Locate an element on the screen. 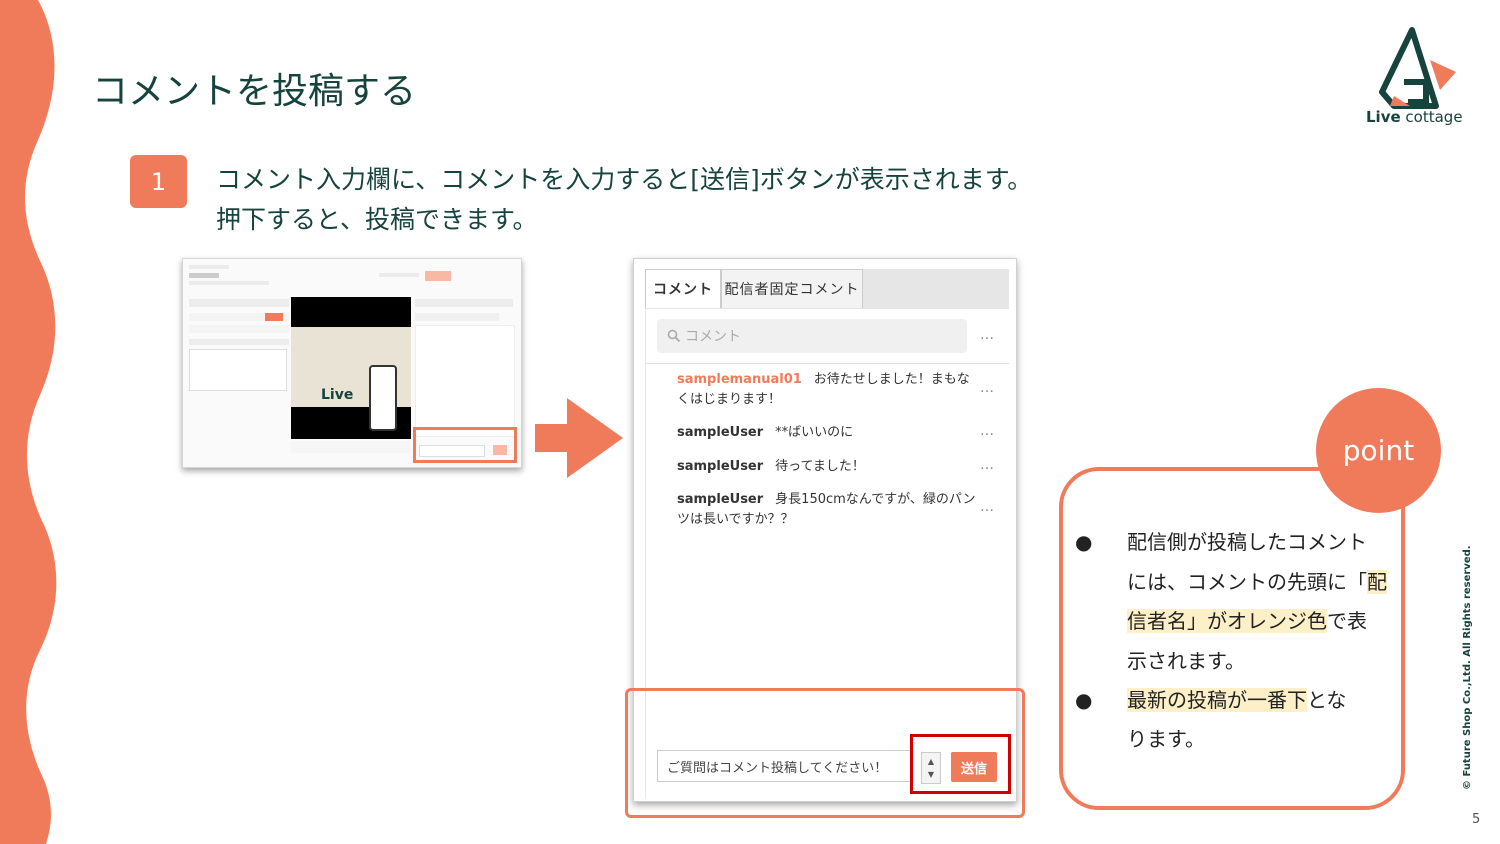 The height and width of the screenshot is (844, 1500). instruction-line-1: コメント入力欄に、コメントを入力すると[送信]ボタンが表示されます。 is located at coordinates (624, 179).